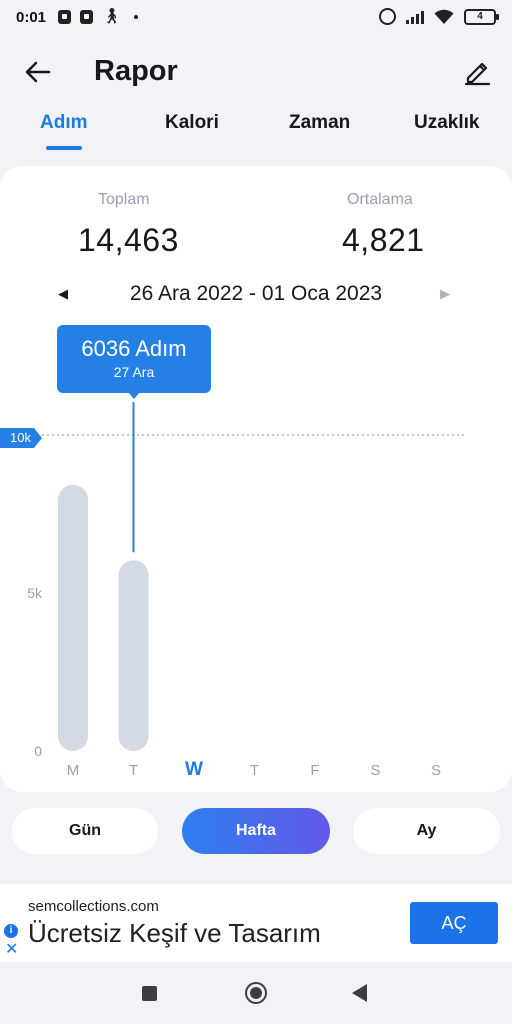  I want to click on signal-icon, so click(415, 17).